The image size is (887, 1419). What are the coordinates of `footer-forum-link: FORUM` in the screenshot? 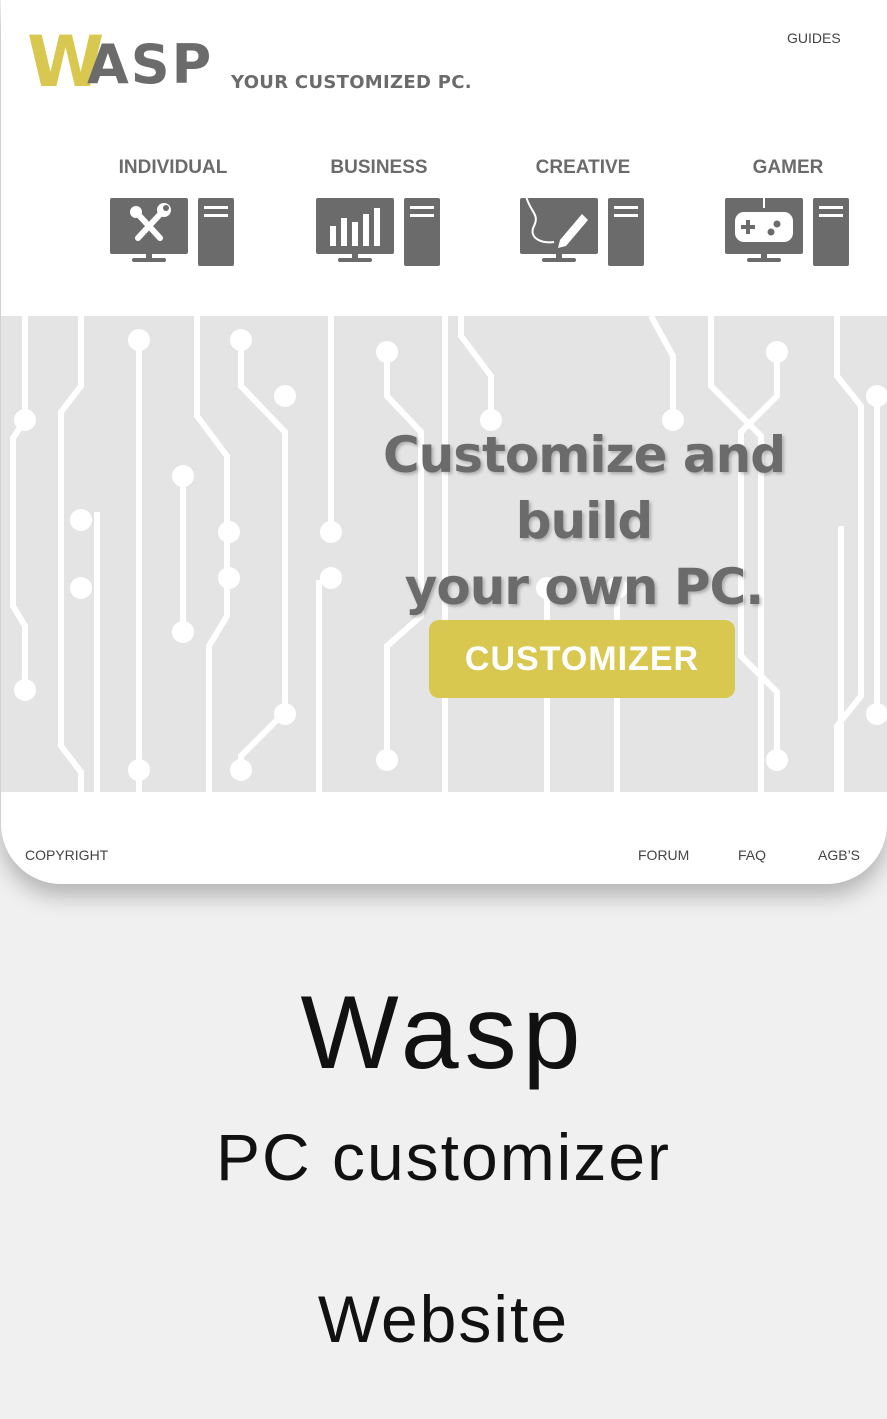 It's located at (663, 855).